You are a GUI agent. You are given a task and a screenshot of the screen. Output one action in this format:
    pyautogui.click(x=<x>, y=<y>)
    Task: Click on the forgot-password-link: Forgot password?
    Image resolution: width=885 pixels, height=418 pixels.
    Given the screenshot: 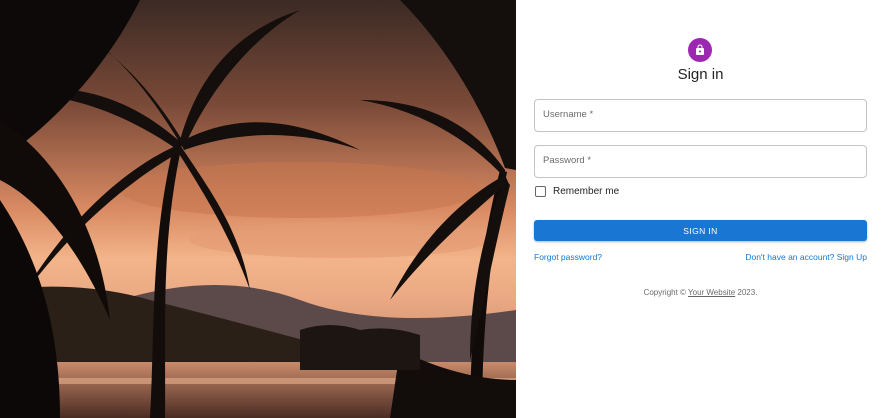 What is the action you would take?
    pyautogui.click(x=568, y=257)
    